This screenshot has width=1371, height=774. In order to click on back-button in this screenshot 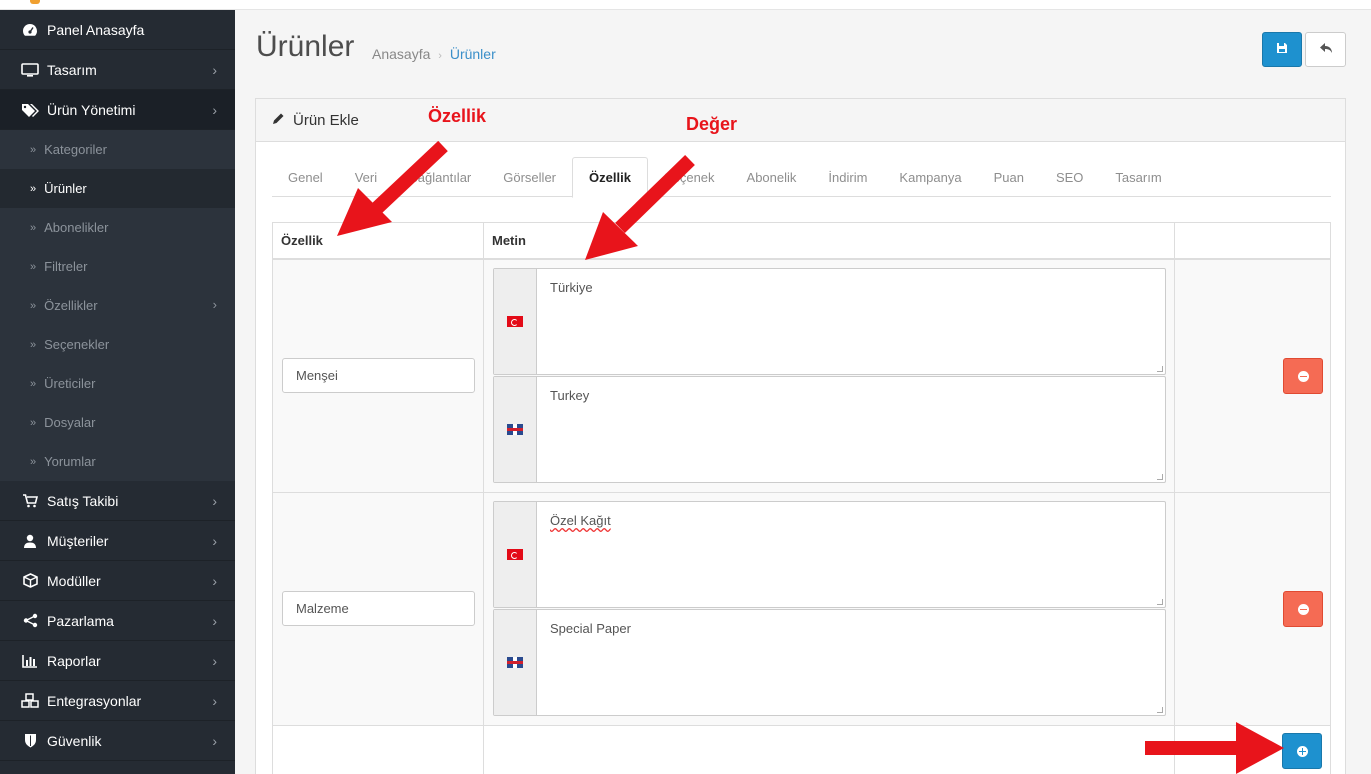, I will do `click(1325, 49)`.